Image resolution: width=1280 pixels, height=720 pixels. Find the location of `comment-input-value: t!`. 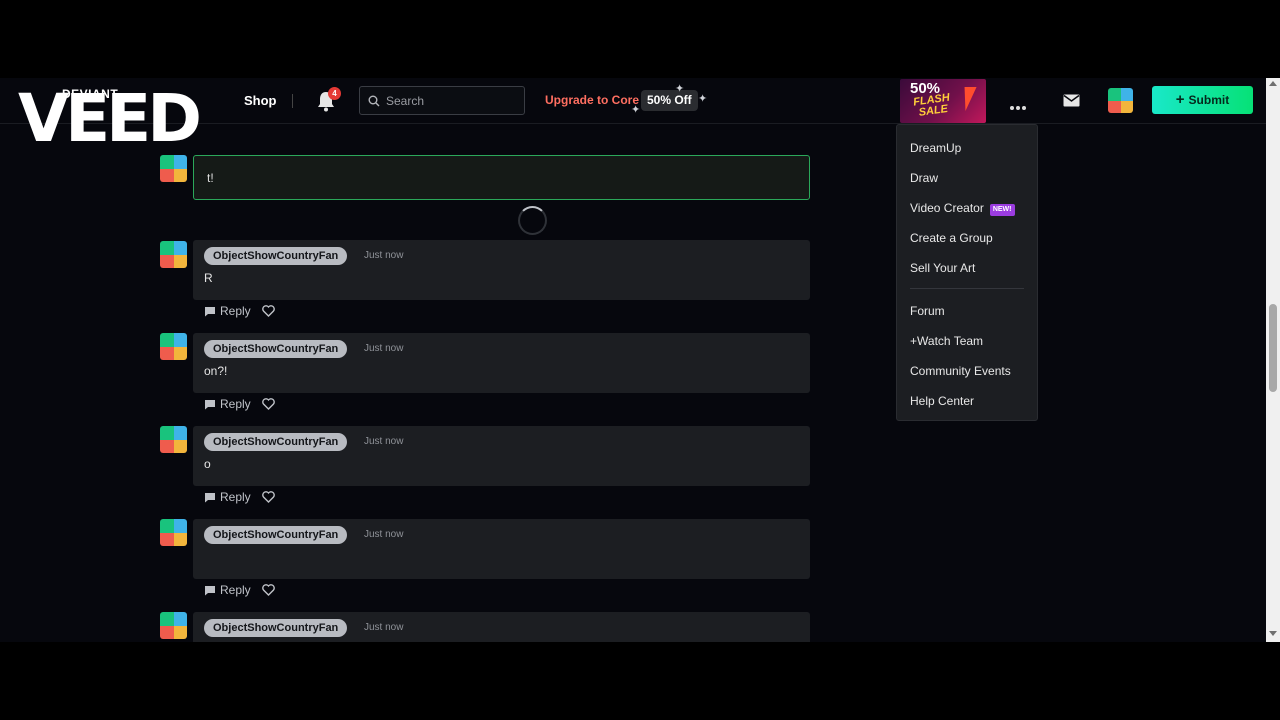

comment-input-value: t! is located at coordinates (210, 178).